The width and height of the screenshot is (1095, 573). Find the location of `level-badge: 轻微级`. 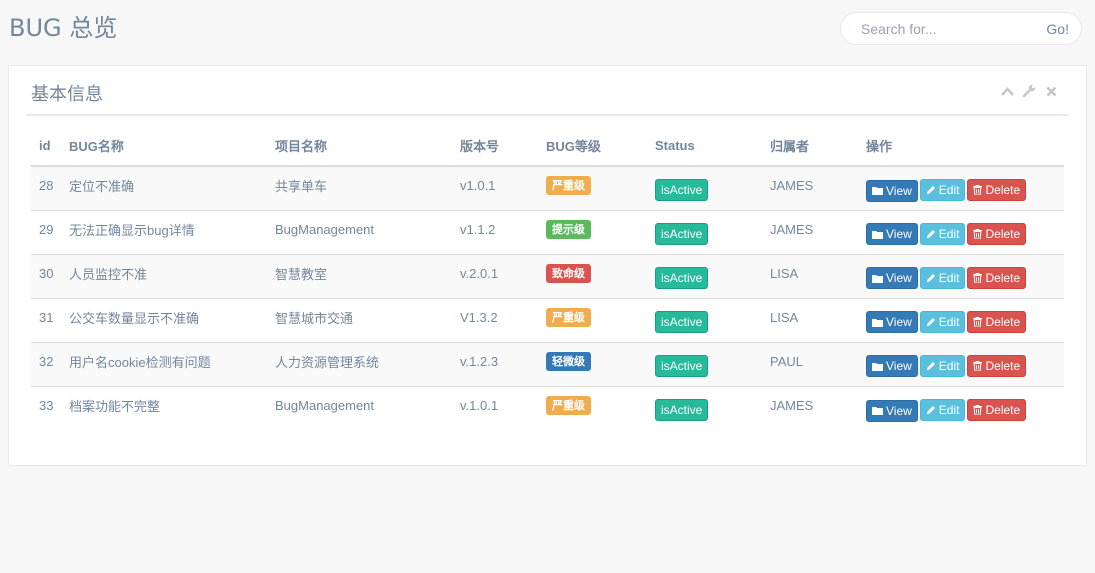

level-badge: 轻微级 is located at coordinates (568, 361).